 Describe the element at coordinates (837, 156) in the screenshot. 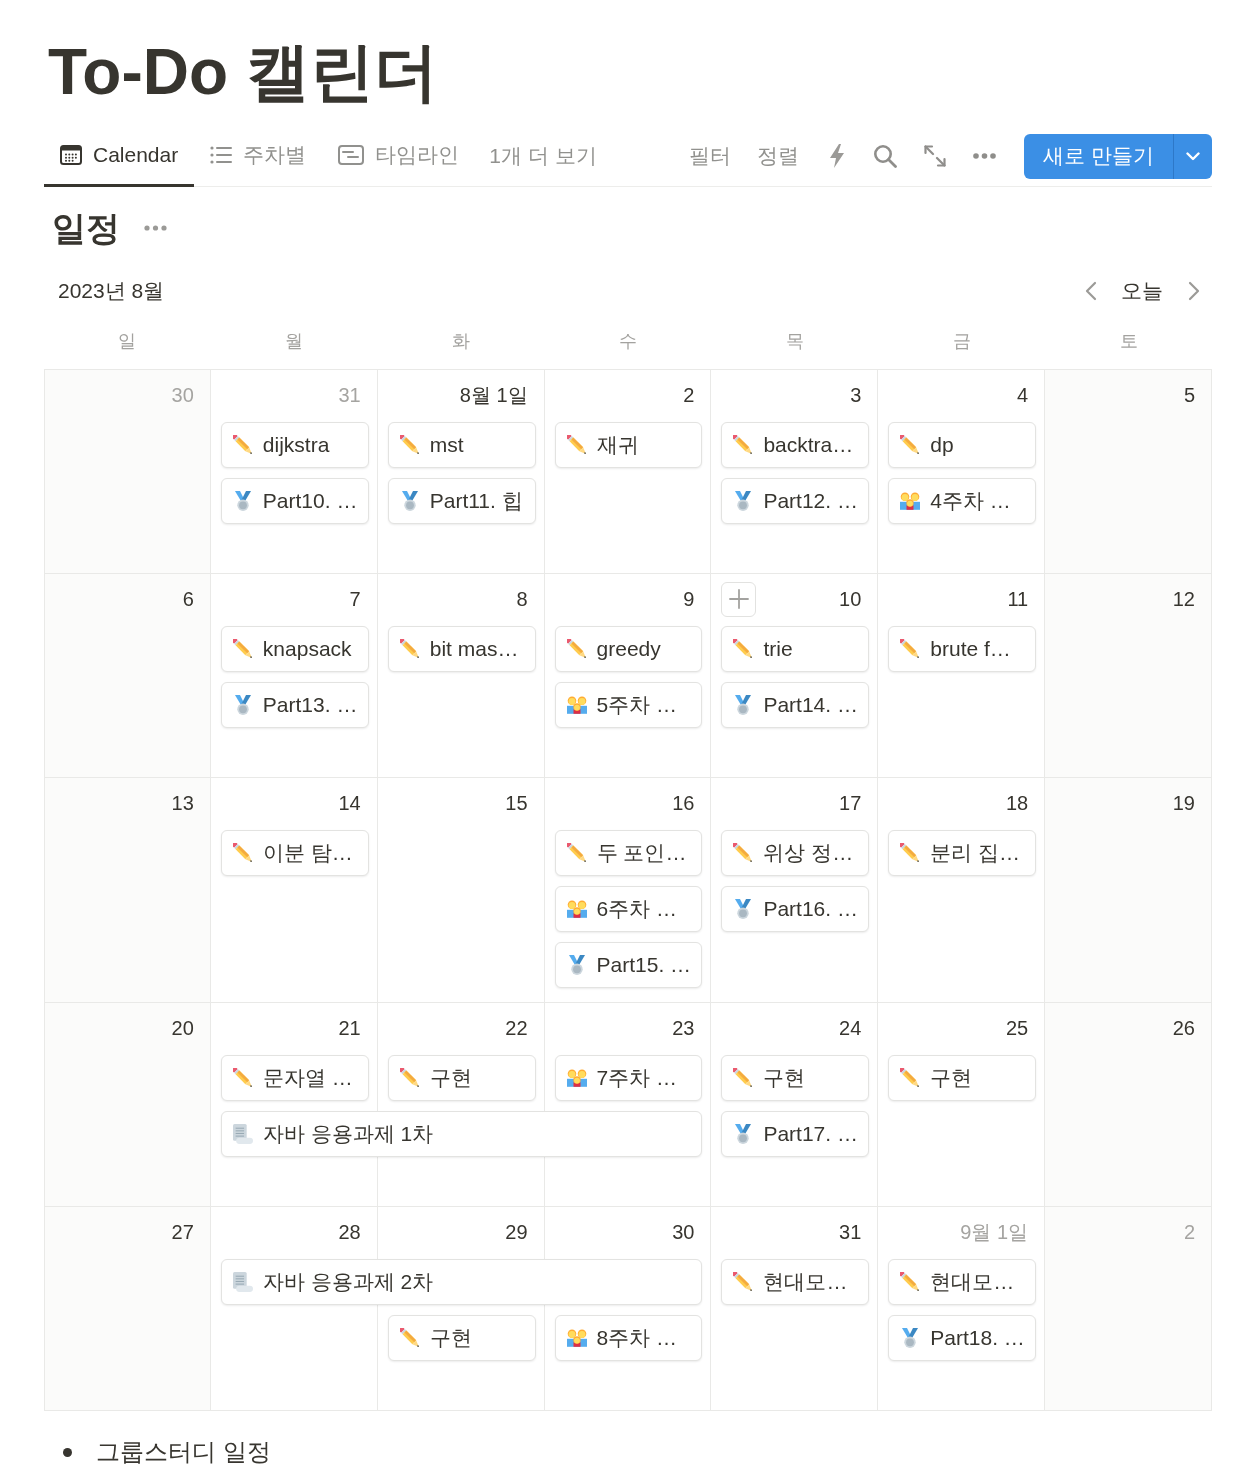

I see `lightning-icon` at that location.